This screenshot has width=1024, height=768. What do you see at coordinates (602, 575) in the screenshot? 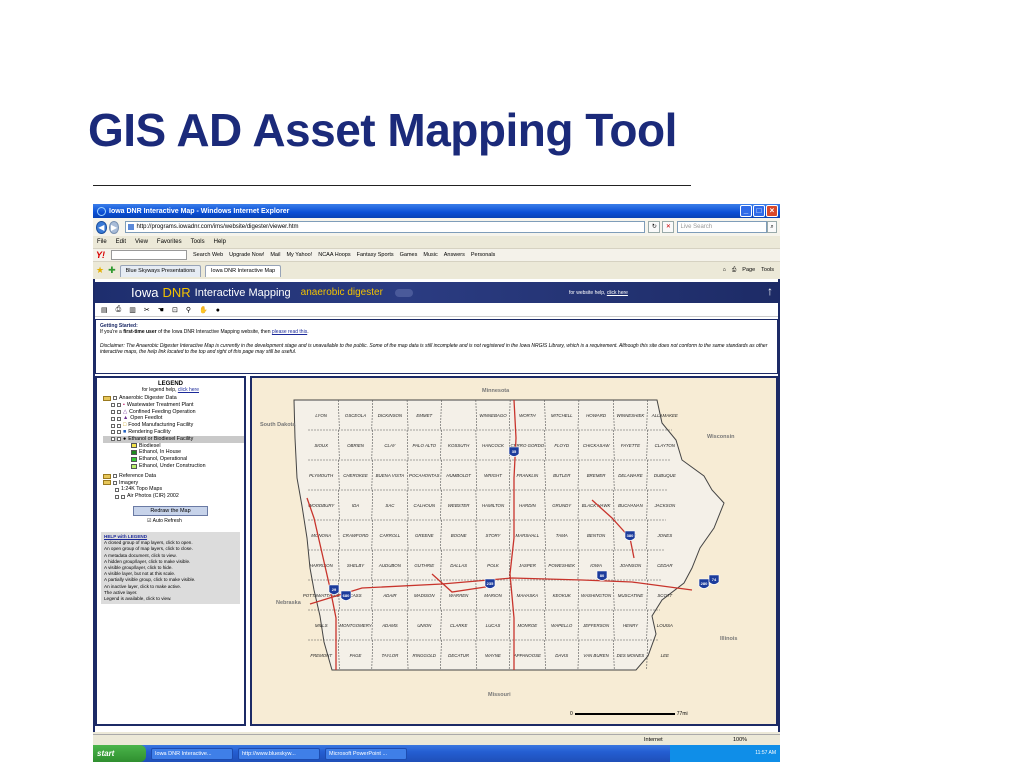
I see `svg-text: 80` at bounding box center [602, 575].